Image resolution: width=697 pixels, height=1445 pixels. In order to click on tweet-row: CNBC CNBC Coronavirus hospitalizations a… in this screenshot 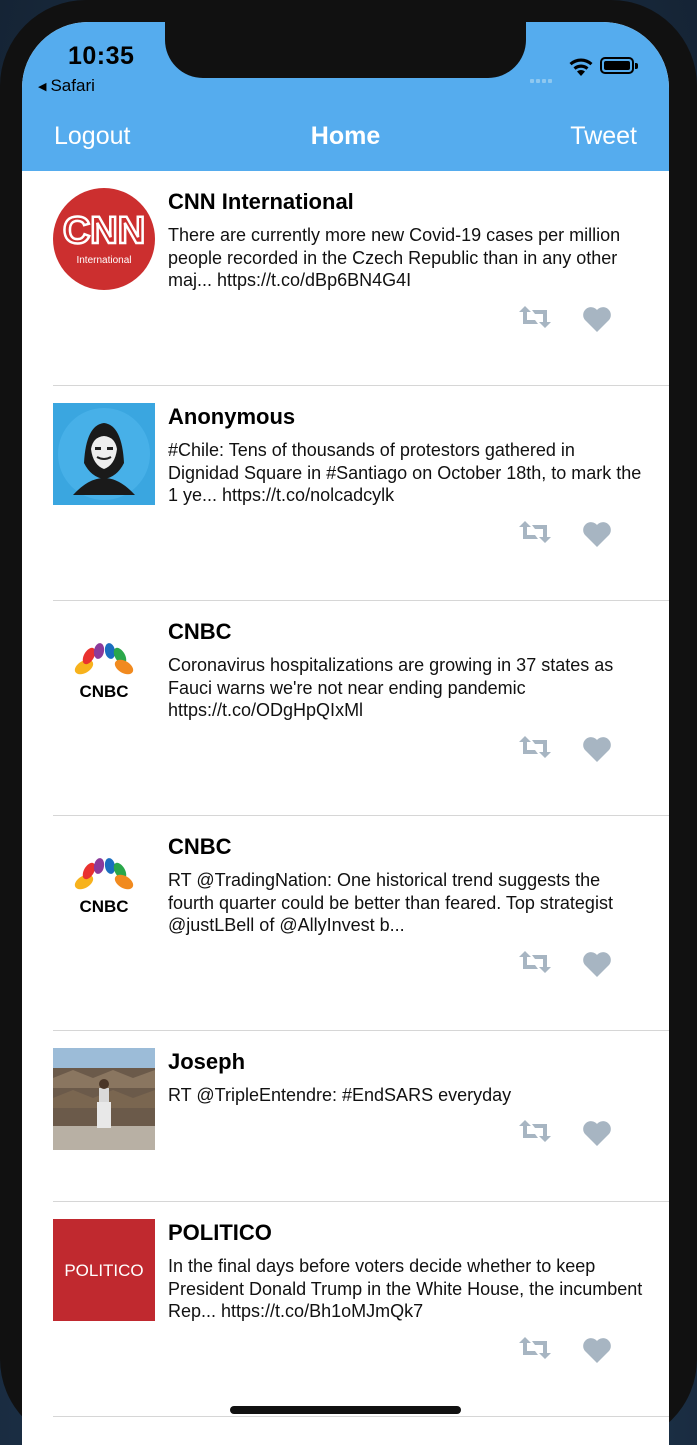, I will do `click(361, 708)`.